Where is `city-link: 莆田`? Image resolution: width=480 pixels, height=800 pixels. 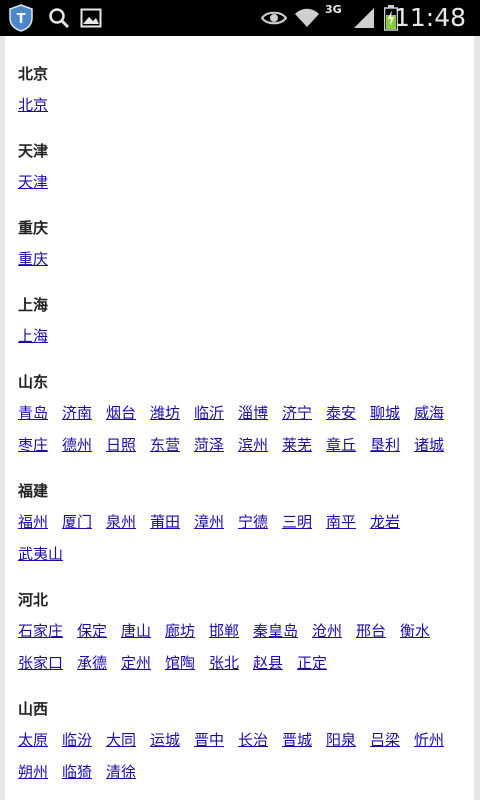
city-link: 莆田 is located at coordinates (165, 522).